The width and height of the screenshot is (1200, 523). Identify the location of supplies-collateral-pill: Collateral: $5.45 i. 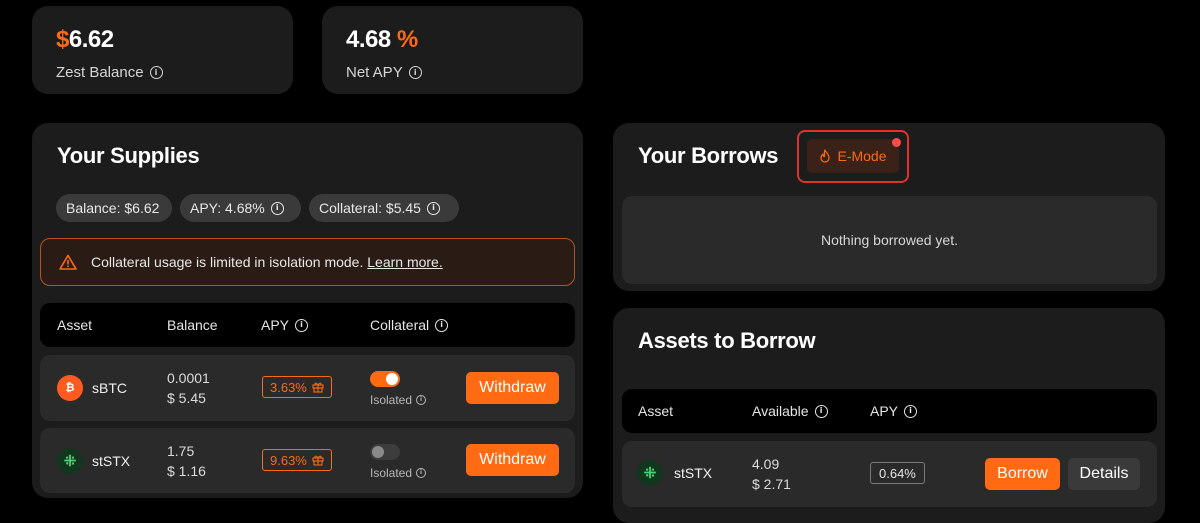
(384, 208).